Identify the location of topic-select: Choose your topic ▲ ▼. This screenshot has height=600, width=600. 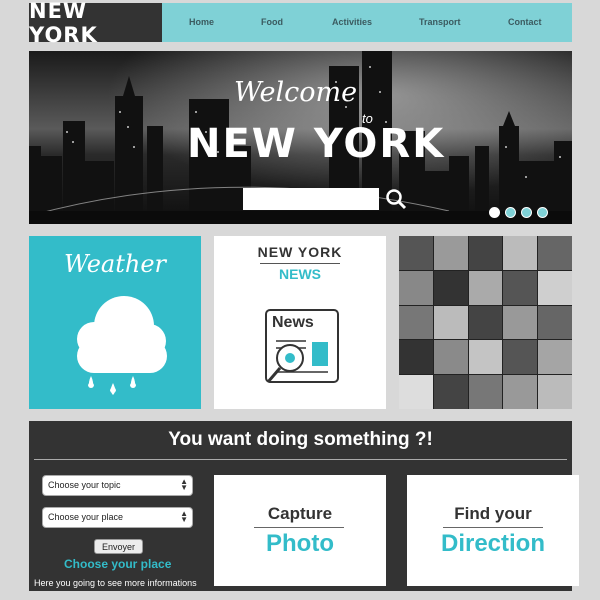
(117, 485).